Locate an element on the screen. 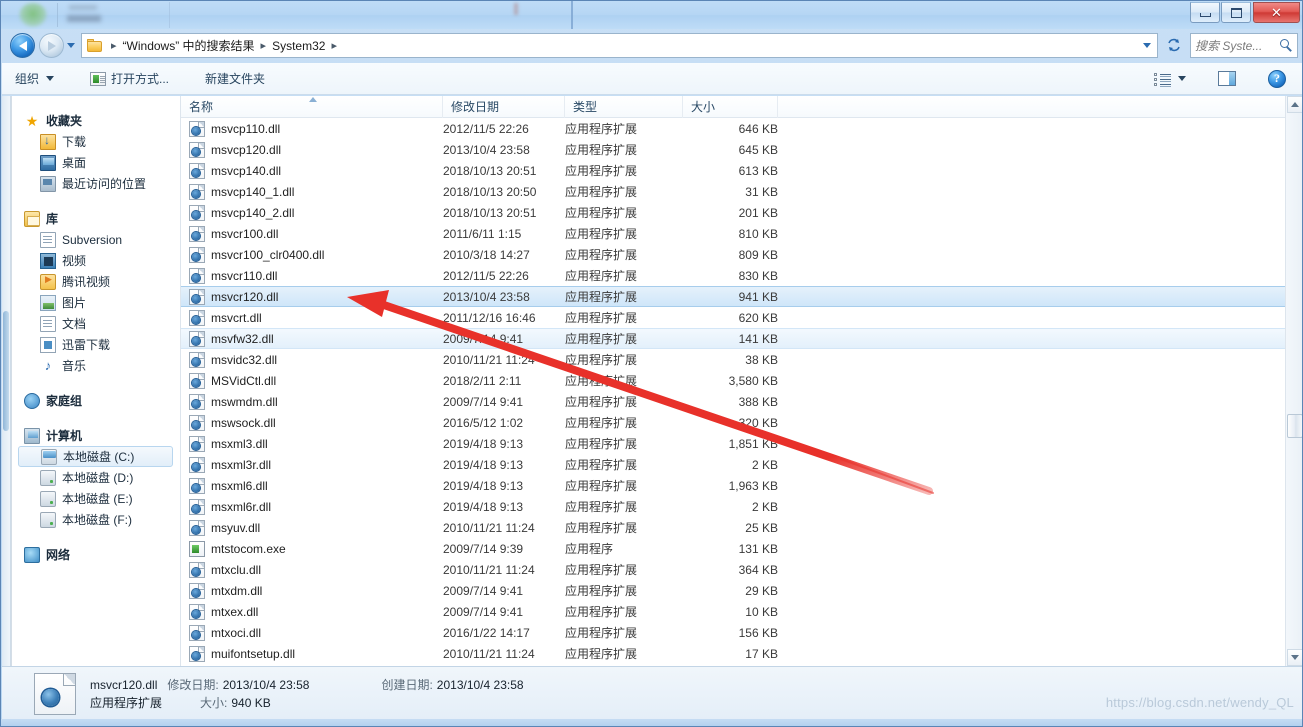 This screenshot has height=727, width=1303. table-row: mtxex.dll 2009/7/14 9:41 应用程序扩展 10 KB is located at coordinates (733, 611).